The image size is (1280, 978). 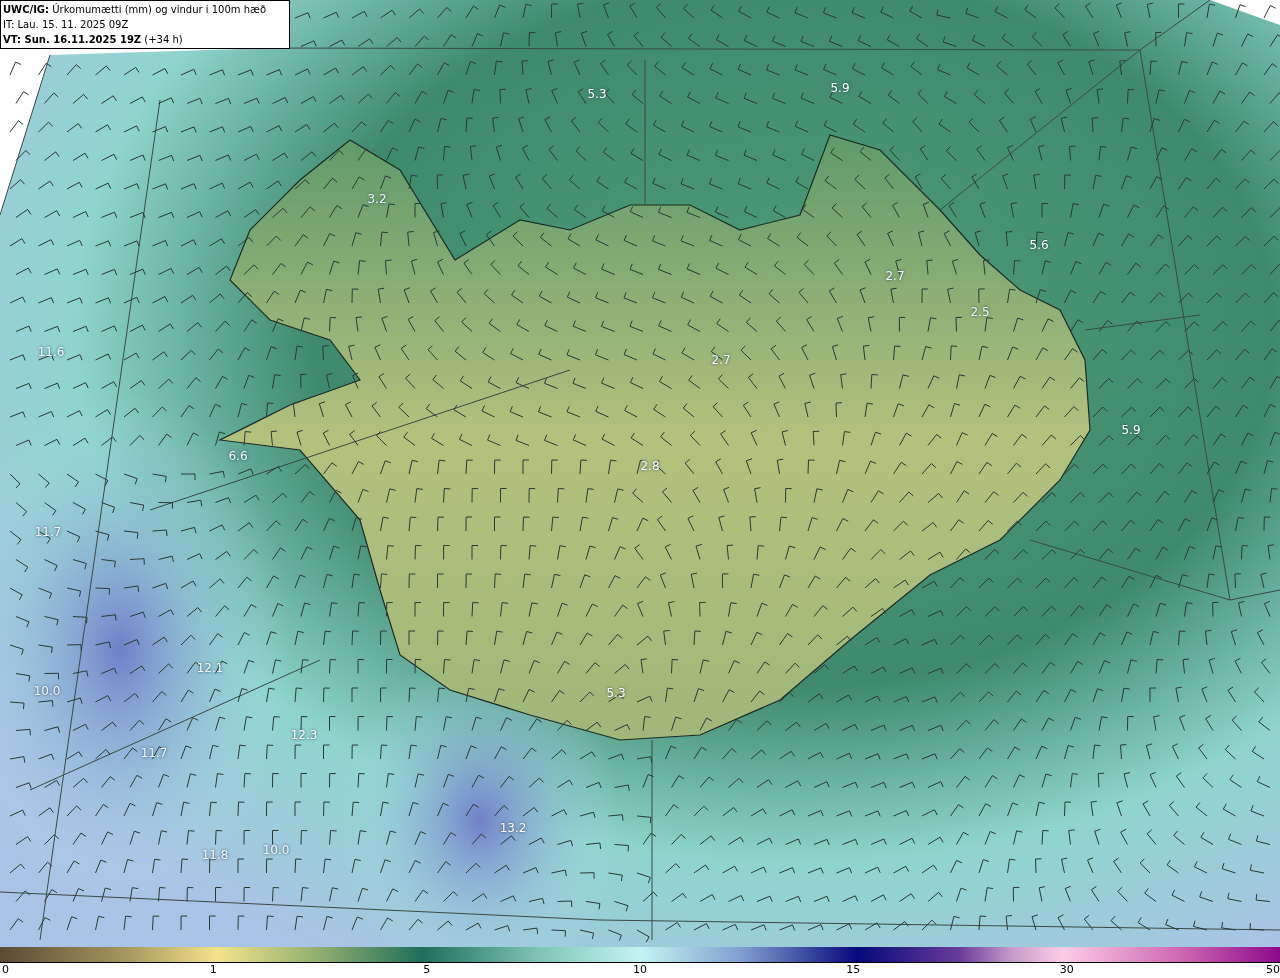 I want to click on colorbar-tick-label: 5, so click(x=427, y=970).